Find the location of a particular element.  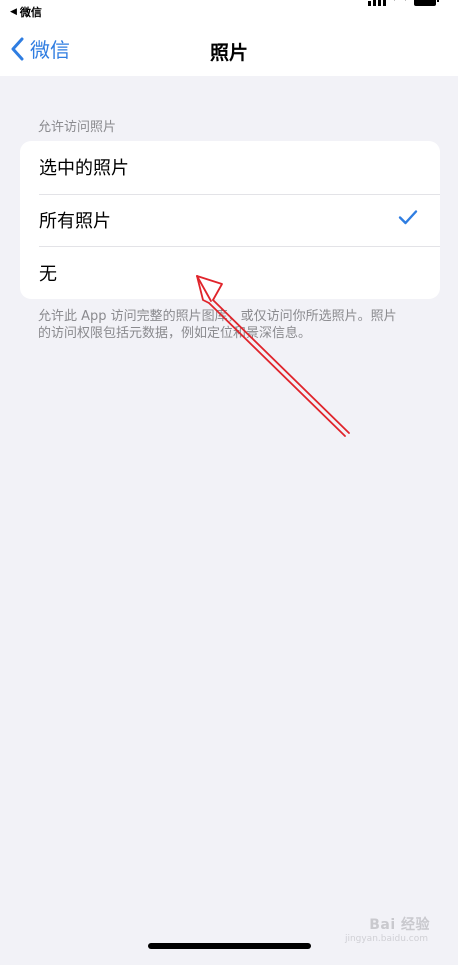

checkmark-icon is located at coordinates (408, 219).